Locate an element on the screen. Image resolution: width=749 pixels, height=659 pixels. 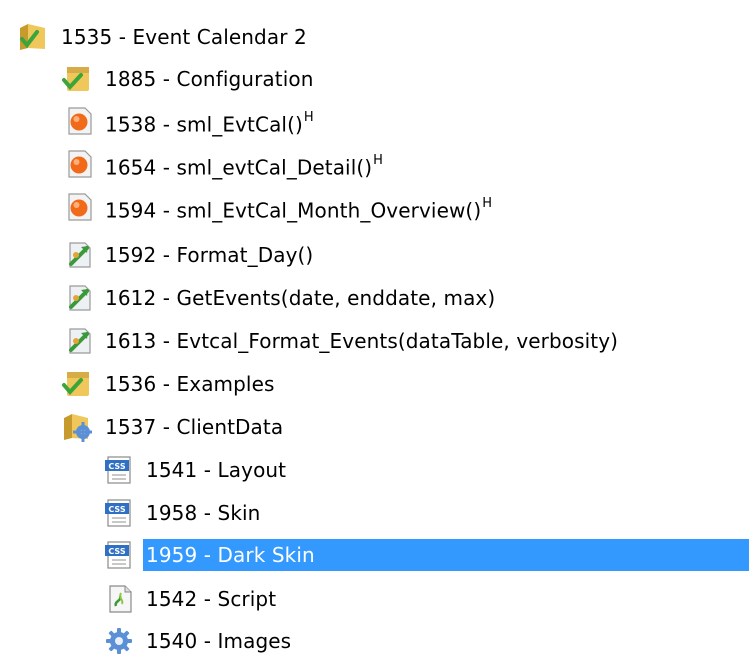
folder-gear-icon is located at coordinates (78, 428).